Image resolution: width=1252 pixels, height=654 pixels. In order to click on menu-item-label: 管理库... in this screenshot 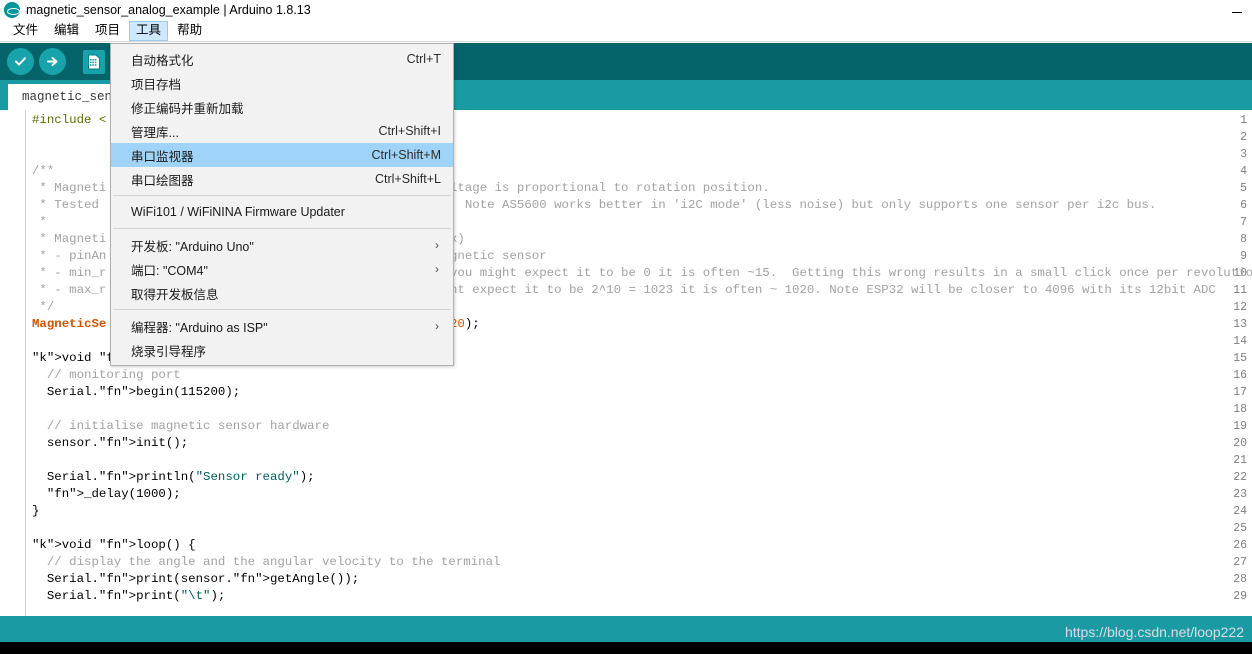, I will do `click(155, 132)`.